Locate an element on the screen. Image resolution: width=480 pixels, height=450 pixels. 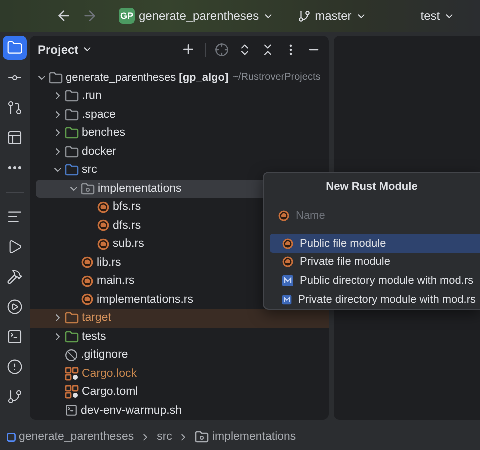
tool-window-button is located at coordinates (15, 48).